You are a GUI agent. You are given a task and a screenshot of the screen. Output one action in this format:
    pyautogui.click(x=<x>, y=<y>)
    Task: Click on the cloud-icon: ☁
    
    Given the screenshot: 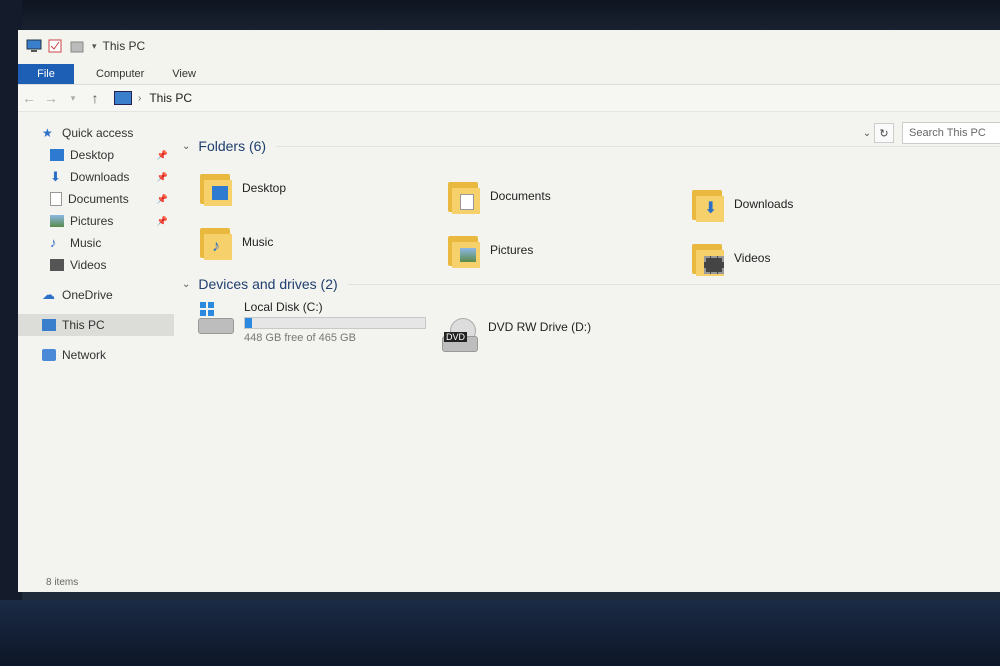 What is the action you would take?
    pyautogui.click(x=48, y=294)
    